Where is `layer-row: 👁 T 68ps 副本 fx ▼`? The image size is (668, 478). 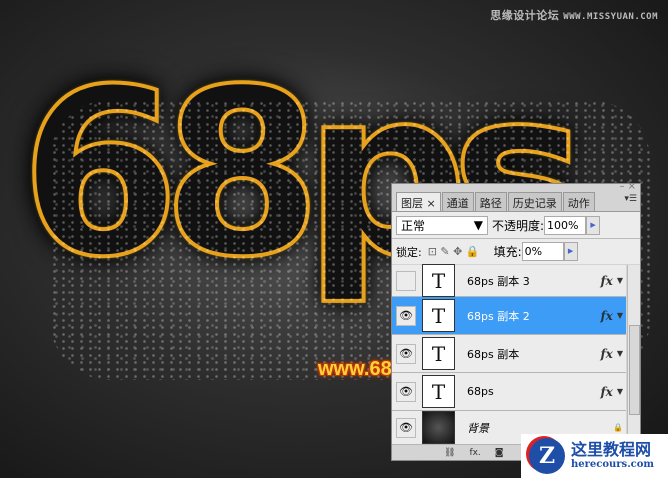 layer-row: 👁 T 68ps 副本 fx ▼ is located at coordinates (509, 354).